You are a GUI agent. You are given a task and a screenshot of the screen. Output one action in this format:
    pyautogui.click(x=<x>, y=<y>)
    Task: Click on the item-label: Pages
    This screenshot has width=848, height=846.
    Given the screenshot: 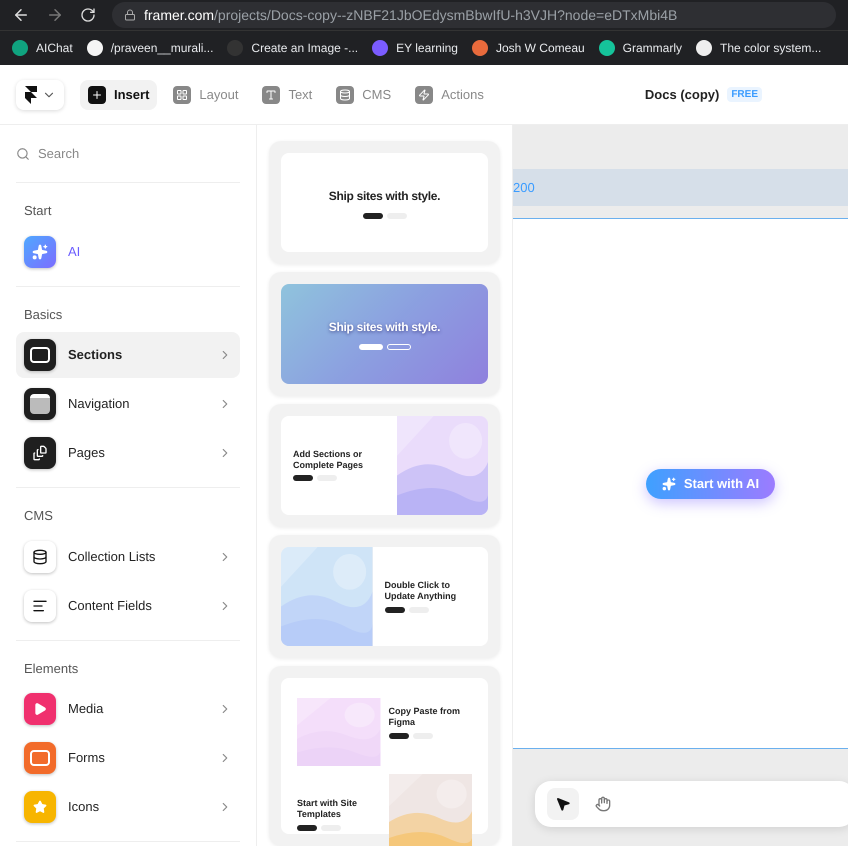 What is the action you would take?
    pyautogui.click(x=86, y=453)
    